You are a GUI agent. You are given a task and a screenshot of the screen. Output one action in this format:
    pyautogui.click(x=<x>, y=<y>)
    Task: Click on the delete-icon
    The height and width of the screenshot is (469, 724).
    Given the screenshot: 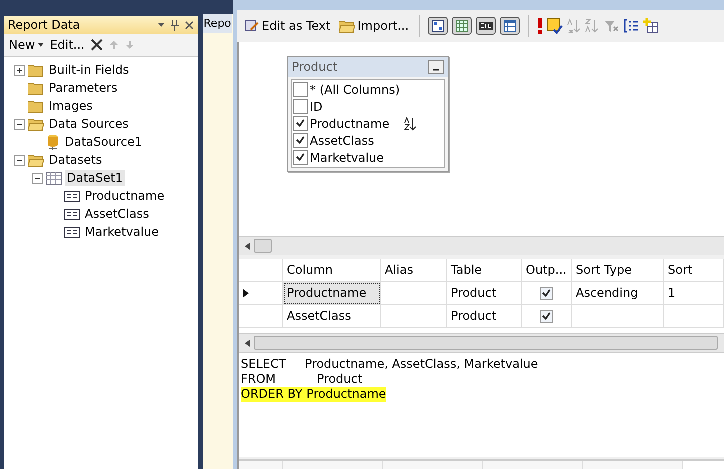 What is the action you would take?
    pyautogui.click(x=96, y=45)
    